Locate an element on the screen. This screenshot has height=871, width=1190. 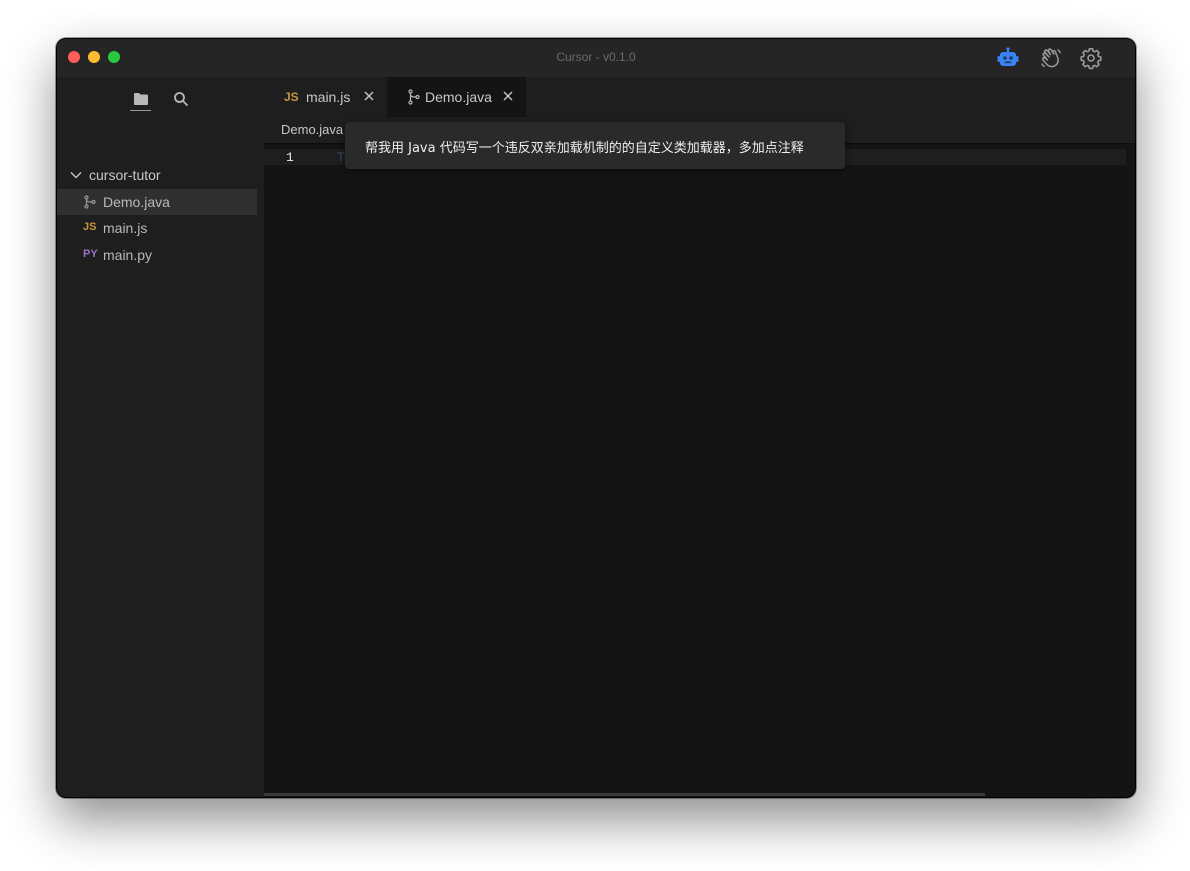
file-item-demo-java: Demo.java is located at coordinates (157, 202).